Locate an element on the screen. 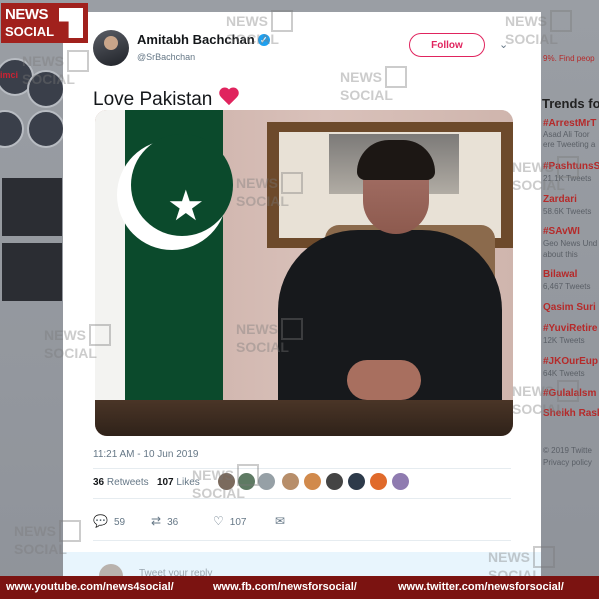 Image resolution: width=599 pixels, height=599 pixels. reply-icon: 💬 is located at coordinates (100, 521).